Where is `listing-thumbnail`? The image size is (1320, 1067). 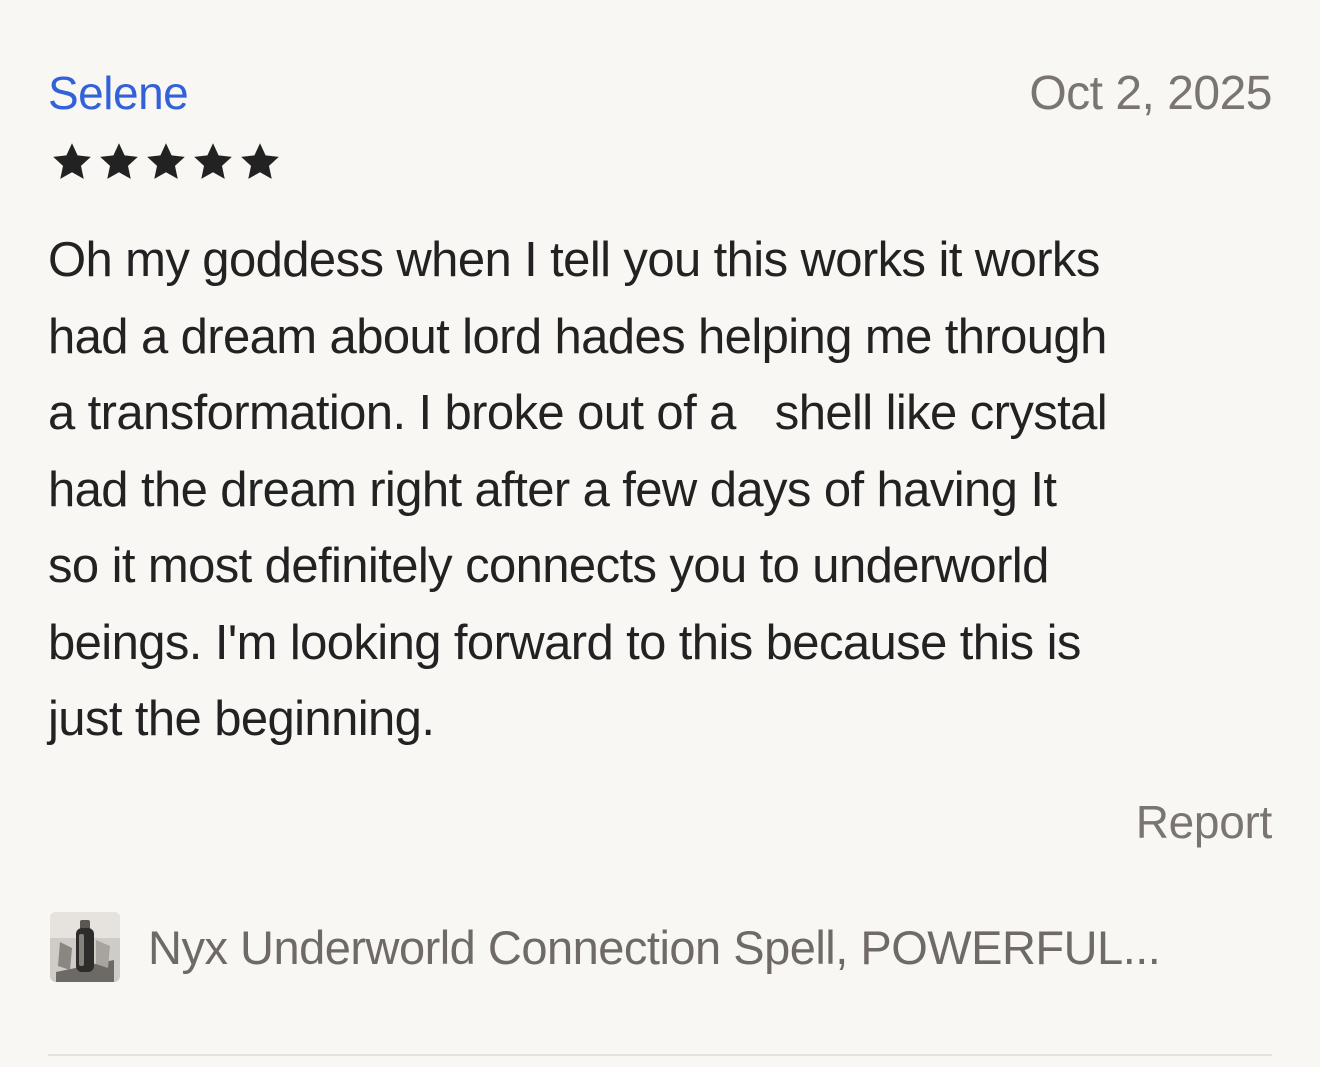
listing-thumbnail is located at coordinates (85, 947).